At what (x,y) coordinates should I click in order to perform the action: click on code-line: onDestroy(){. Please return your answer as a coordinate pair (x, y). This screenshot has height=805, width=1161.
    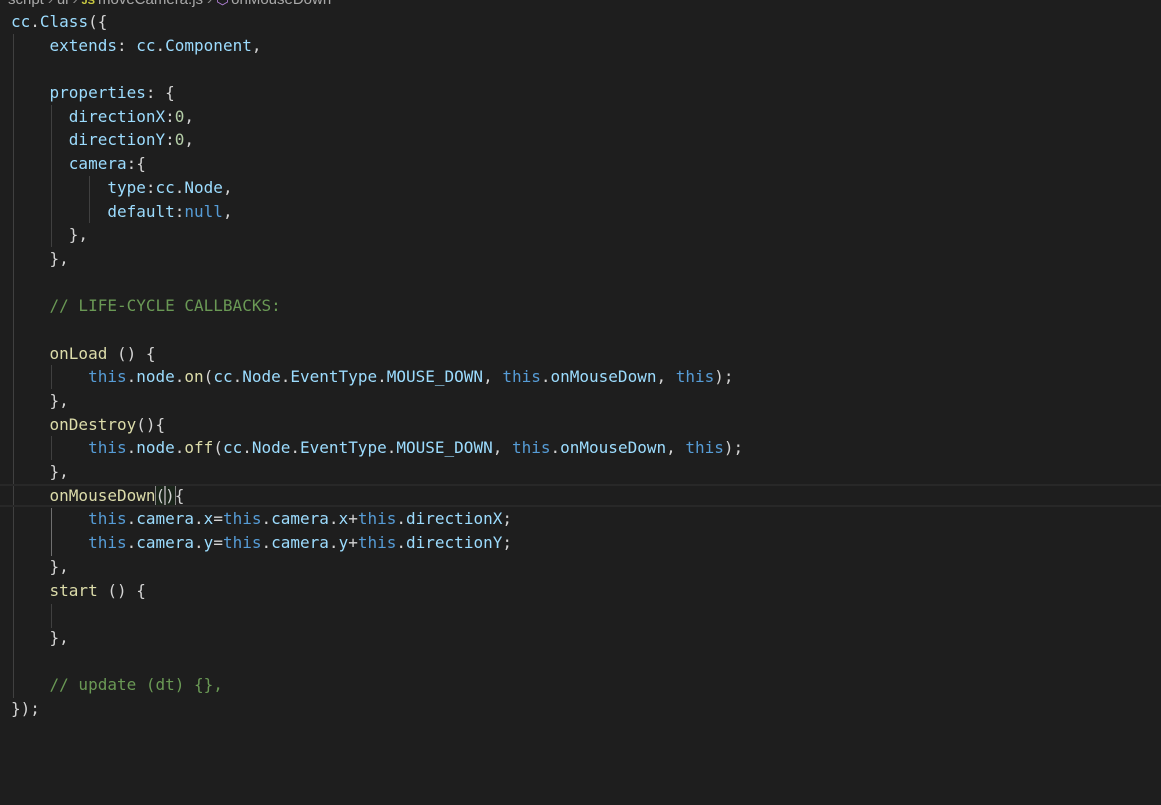
    Looking at the image, I should click on (580, 425).